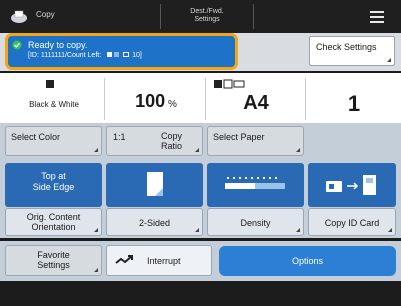 Image resolution: width=401 pixels, height=306 pixels. What do you see at coordinates (53, 260) in the screenshot?
I see `favorite-settings-button: Favorite Settings` at bounding box center [53, 260].